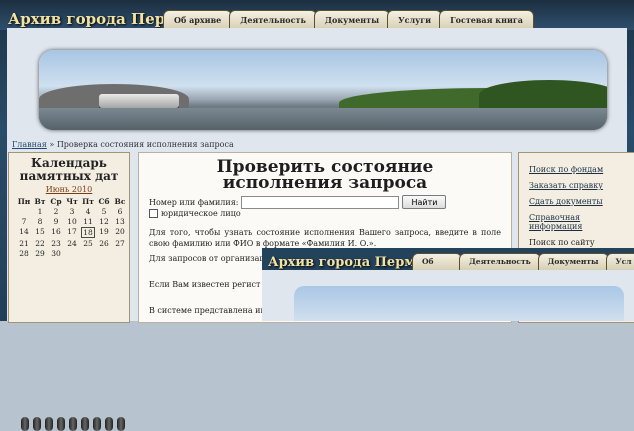  What do you see at coordinates (72, 243) in the screenshot?
I see `calendar-day: 24` at bounding box center [72, 243].